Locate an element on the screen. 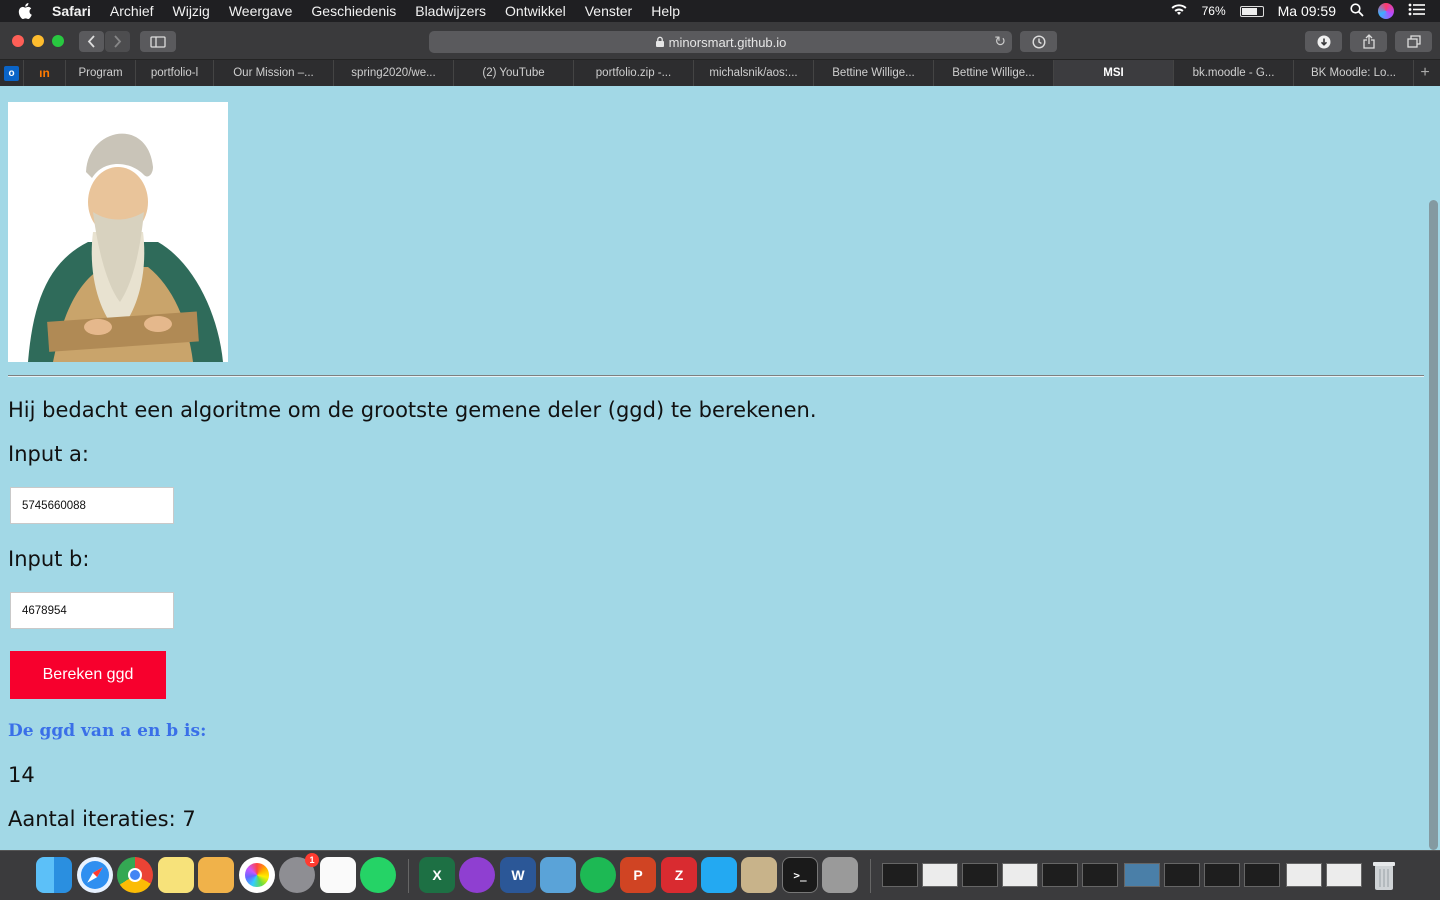 This screenshot has width=1440, height=900. menu-help: Help is located at coordinates (665, 11).